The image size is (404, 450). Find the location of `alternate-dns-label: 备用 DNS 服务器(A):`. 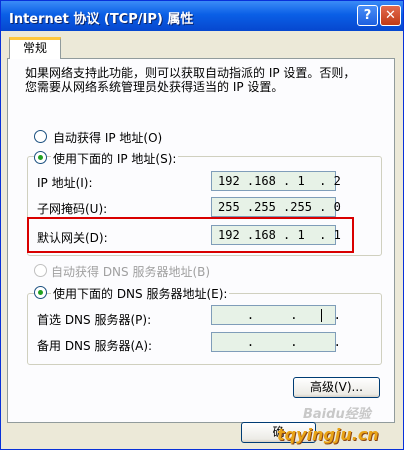

alternate-dns-label: 备用 DNS 服务器(A): is located at coordinates (95, 346).